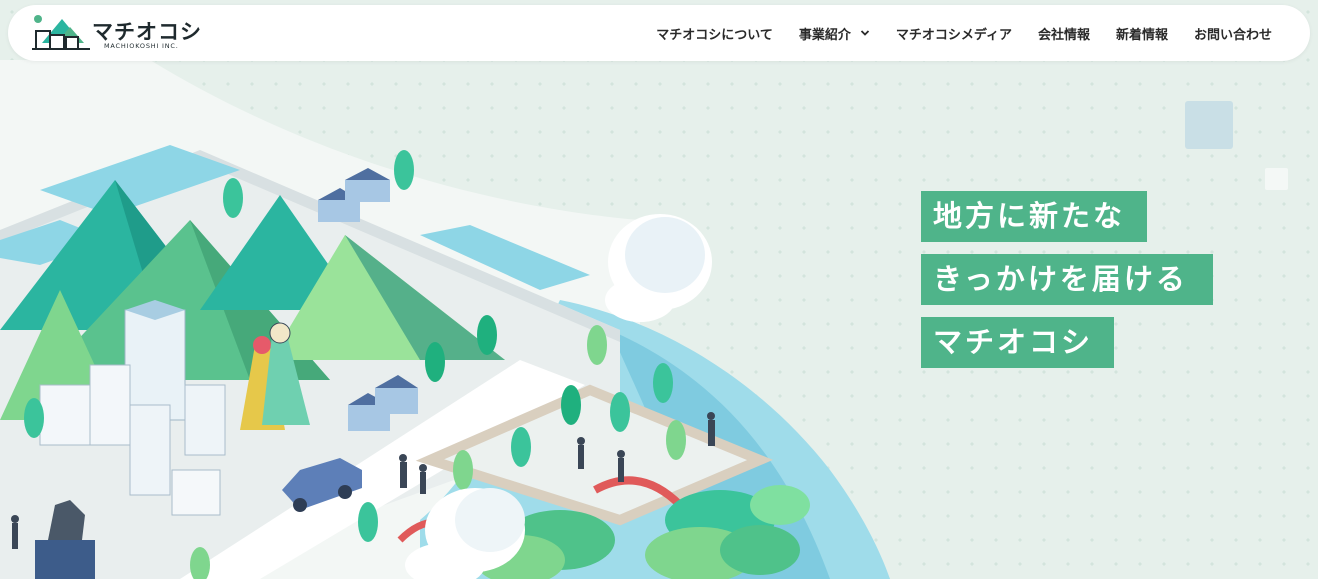  Describe the element at coordinates (61, 32) in the screenshot. I see `town-logo-icon` at that location.